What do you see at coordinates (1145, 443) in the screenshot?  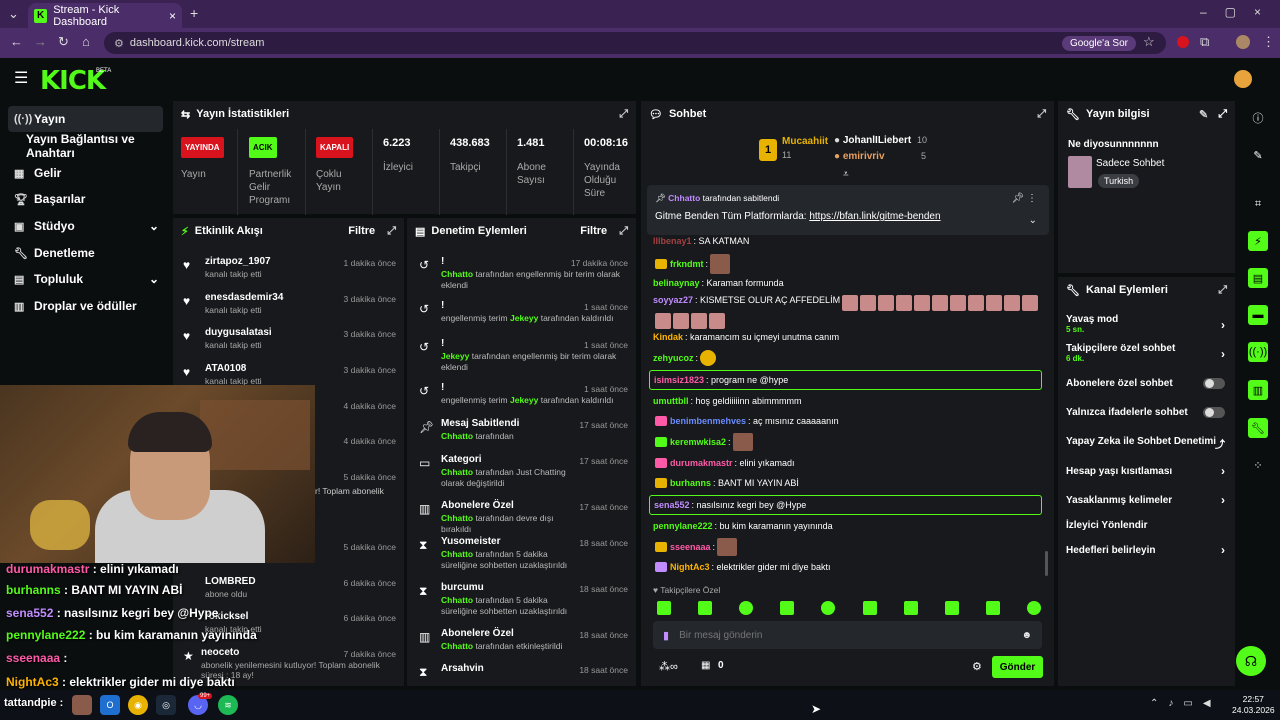 I see `action-ai-moderation: Yapay Zeka ile Sohbet Denetimi ⤴` at bounding box center [1145, 443].